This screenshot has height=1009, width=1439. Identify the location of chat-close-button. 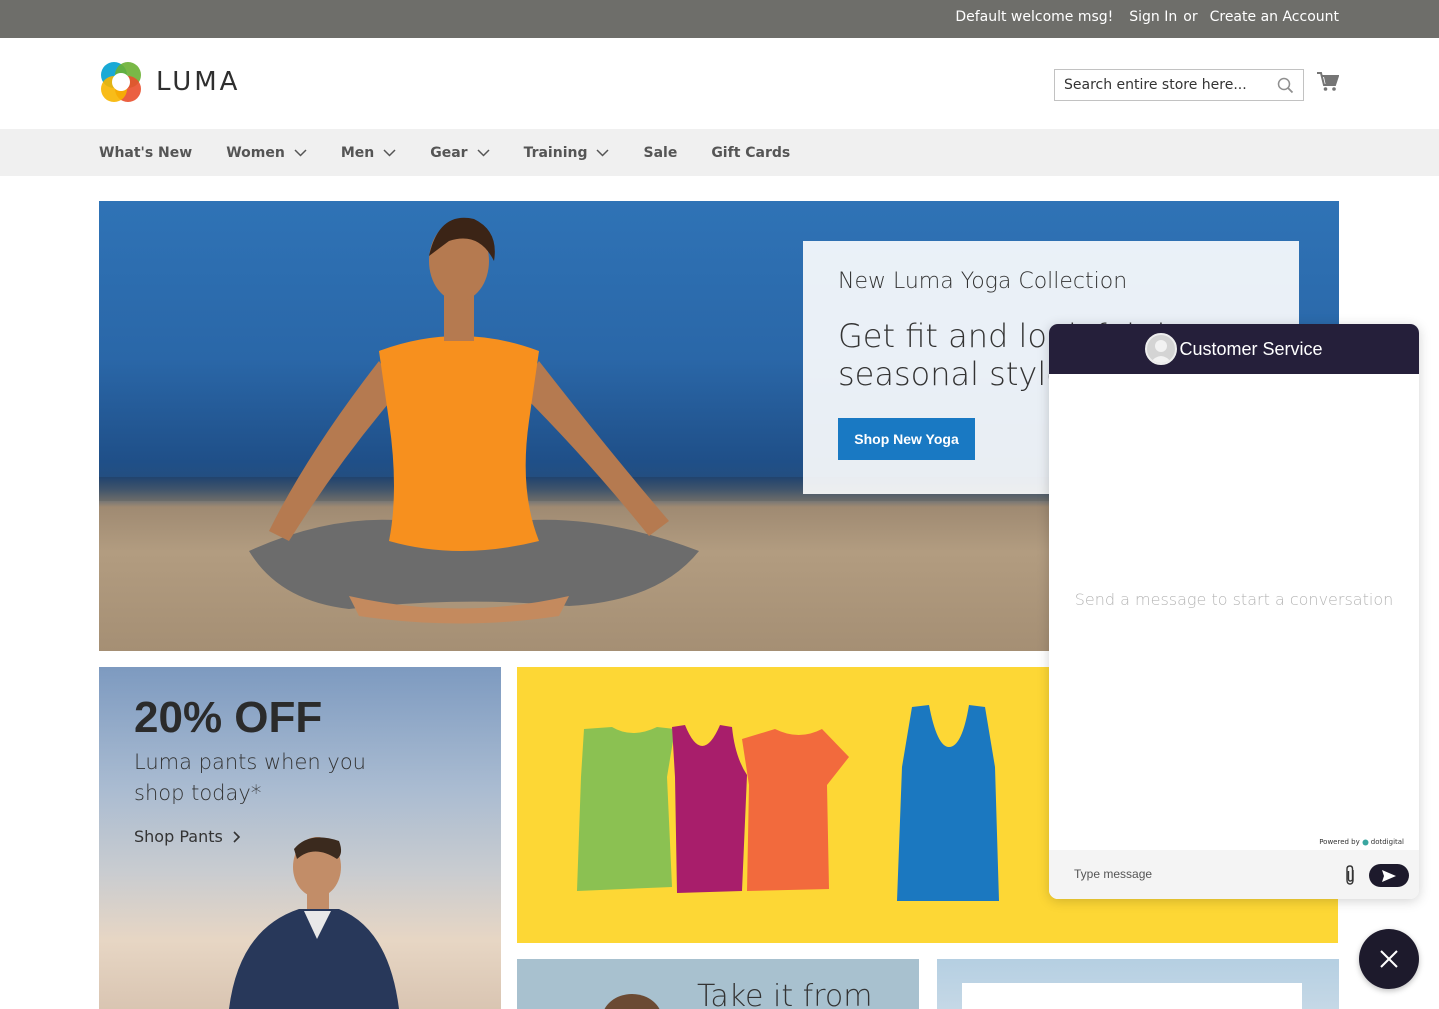
(1389, 959).